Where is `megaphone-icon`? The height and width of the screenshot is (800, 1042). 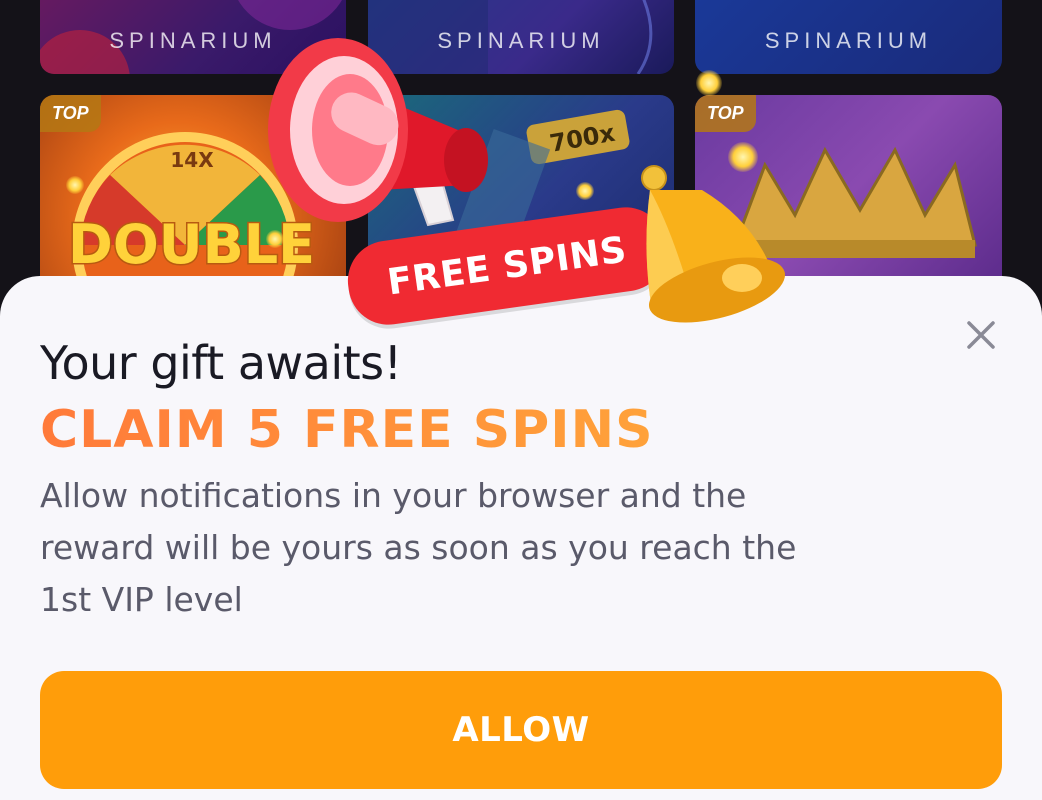 megaphone-icon is located at coordinates (378, 132).